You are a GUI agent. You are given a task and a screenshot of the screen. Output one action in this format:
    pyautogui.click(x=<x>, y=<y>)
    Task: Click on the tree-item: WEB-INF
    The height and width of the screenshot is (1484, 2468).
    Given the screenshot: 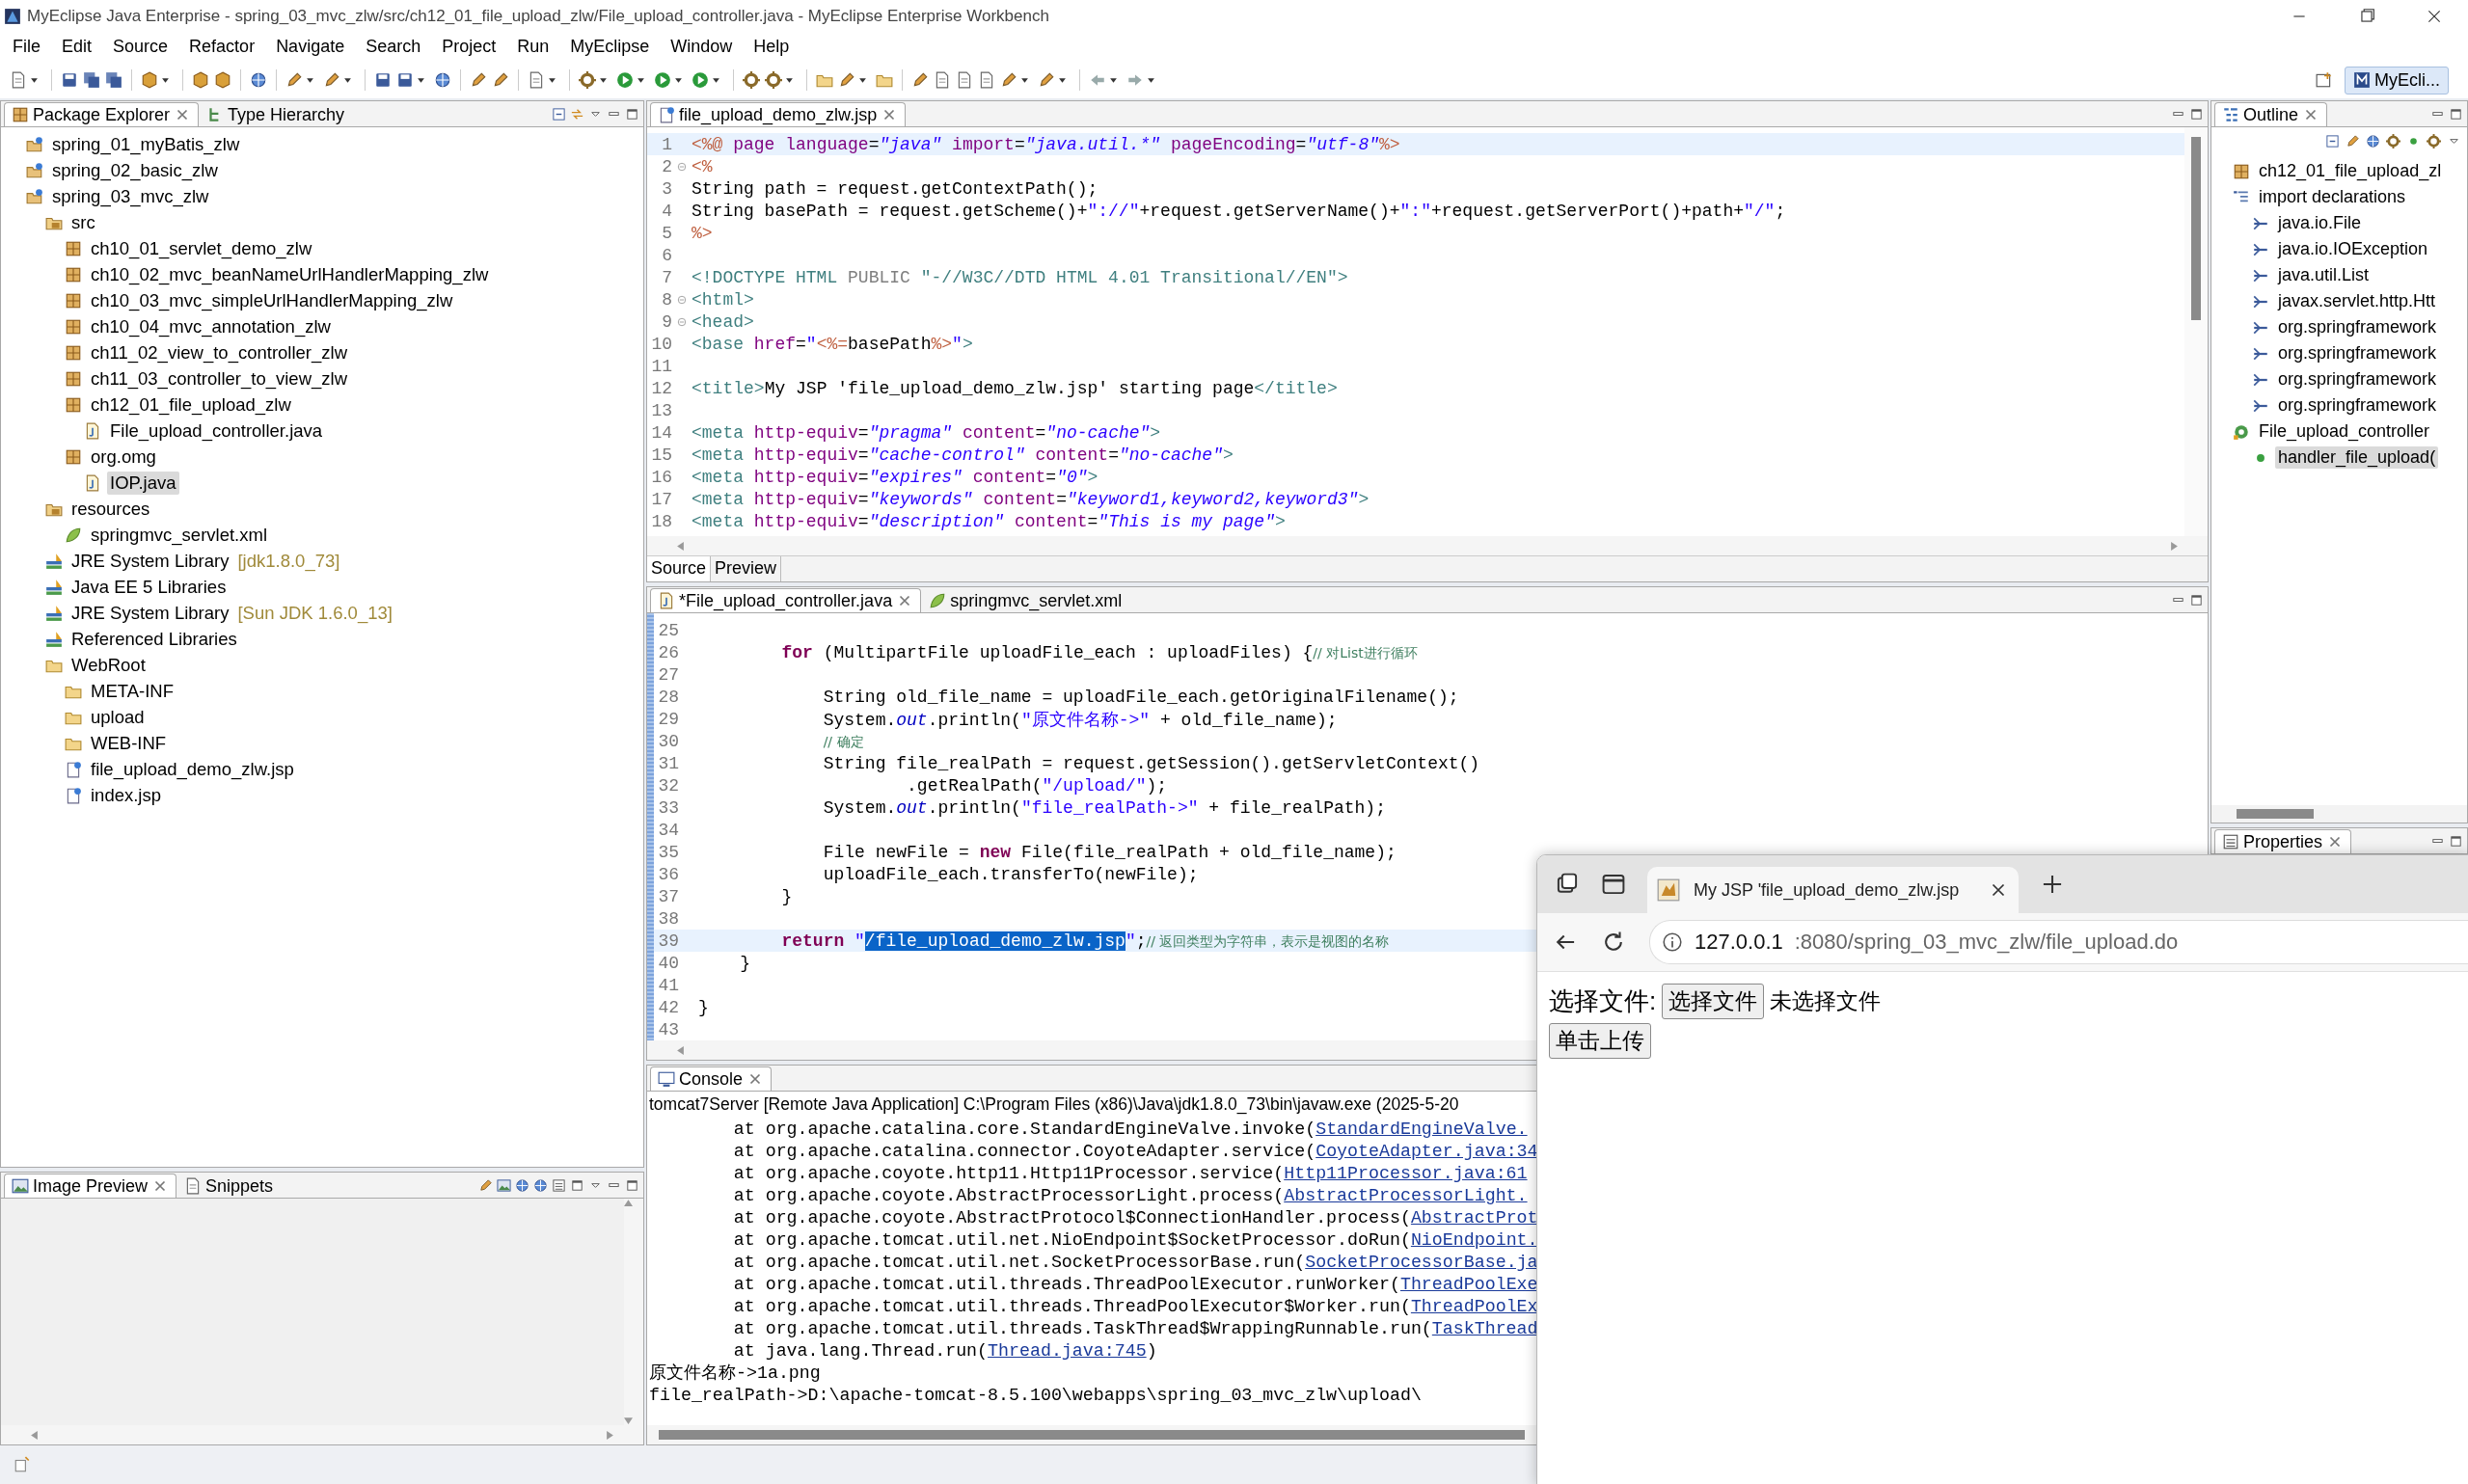 What is the action you would take?
    pyautogui.click(x=129, y=743)
    